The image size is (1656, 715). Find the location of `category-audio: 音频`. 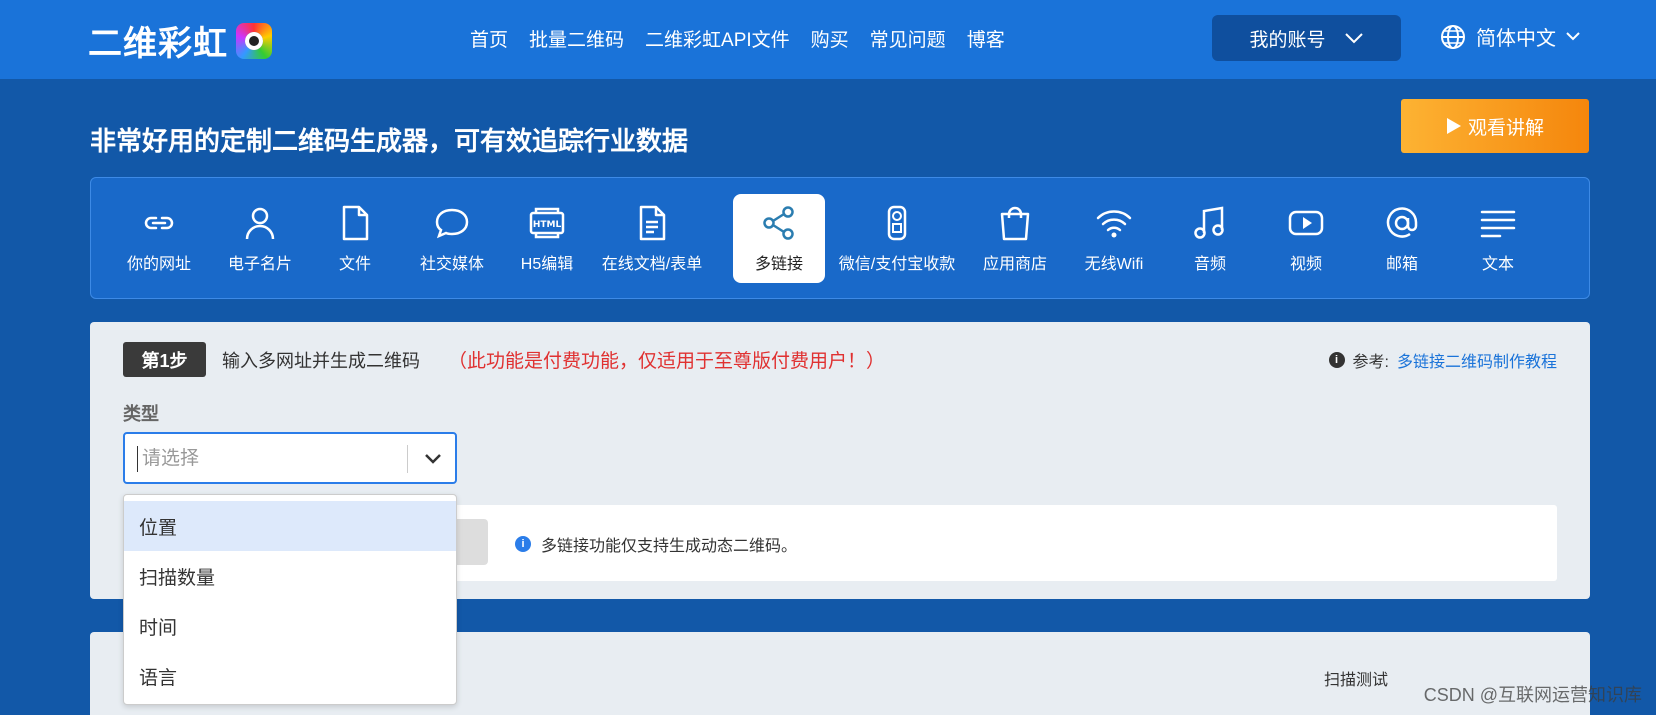

category-audio: 音频 is located at coordinates (1210, 238).